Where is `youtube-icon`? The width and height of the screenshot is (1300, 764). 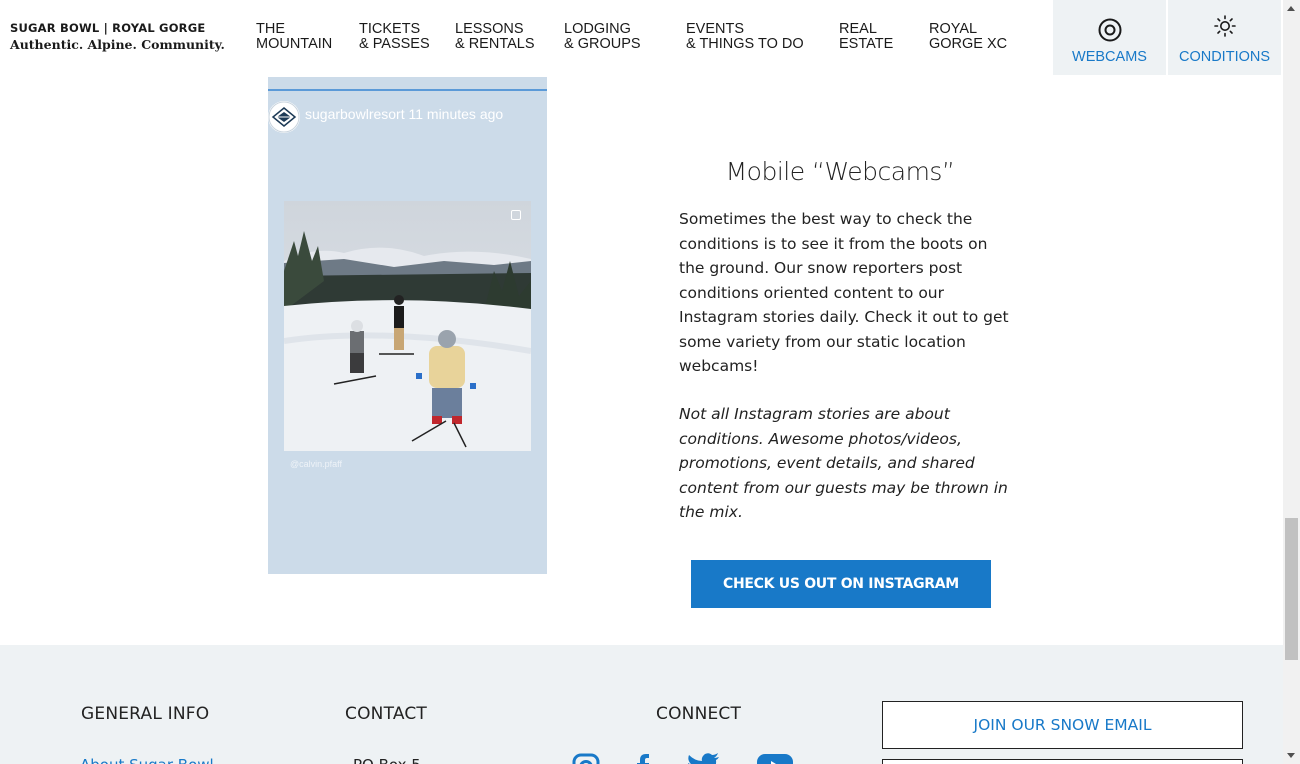 youtube-icon is located at coordinates (775, 758).